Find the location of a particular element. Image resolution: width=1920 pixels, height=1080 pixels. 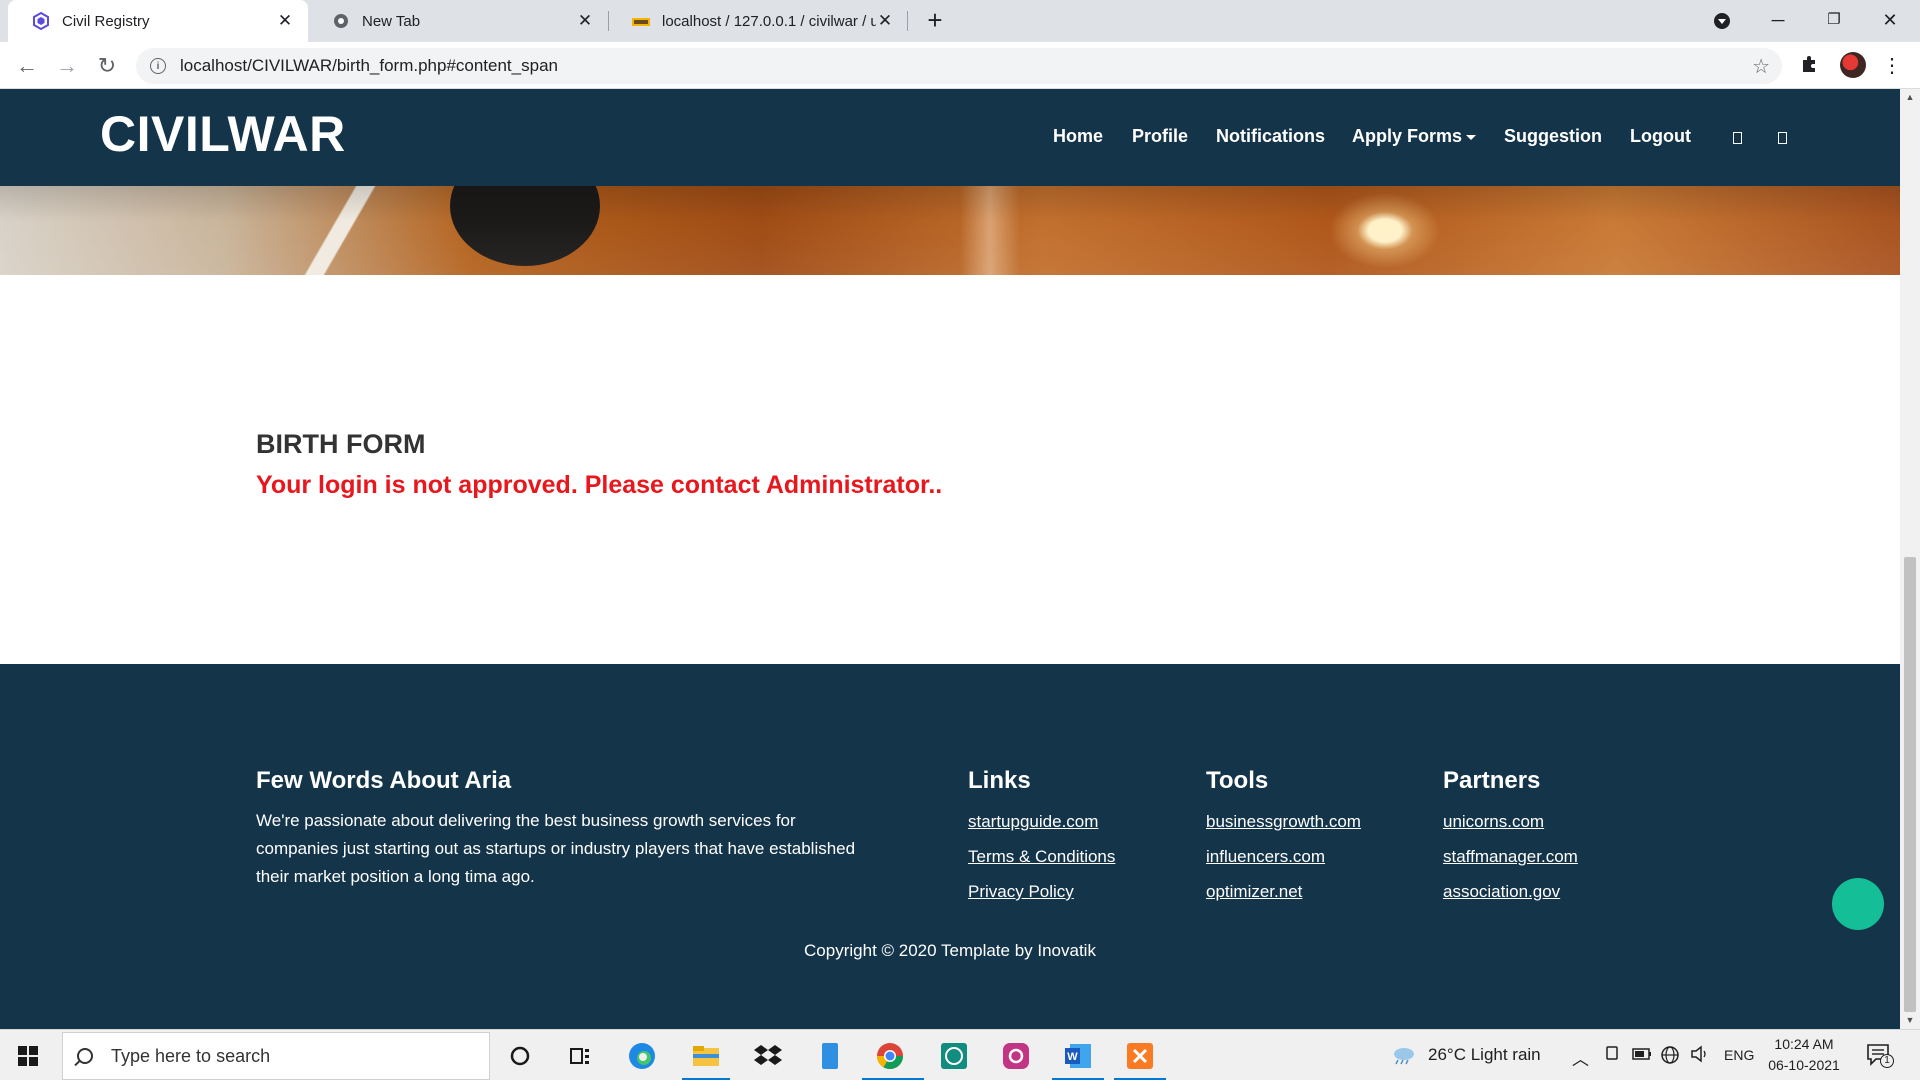

reload-icon: ↻ is located at coordinates (107, 66).